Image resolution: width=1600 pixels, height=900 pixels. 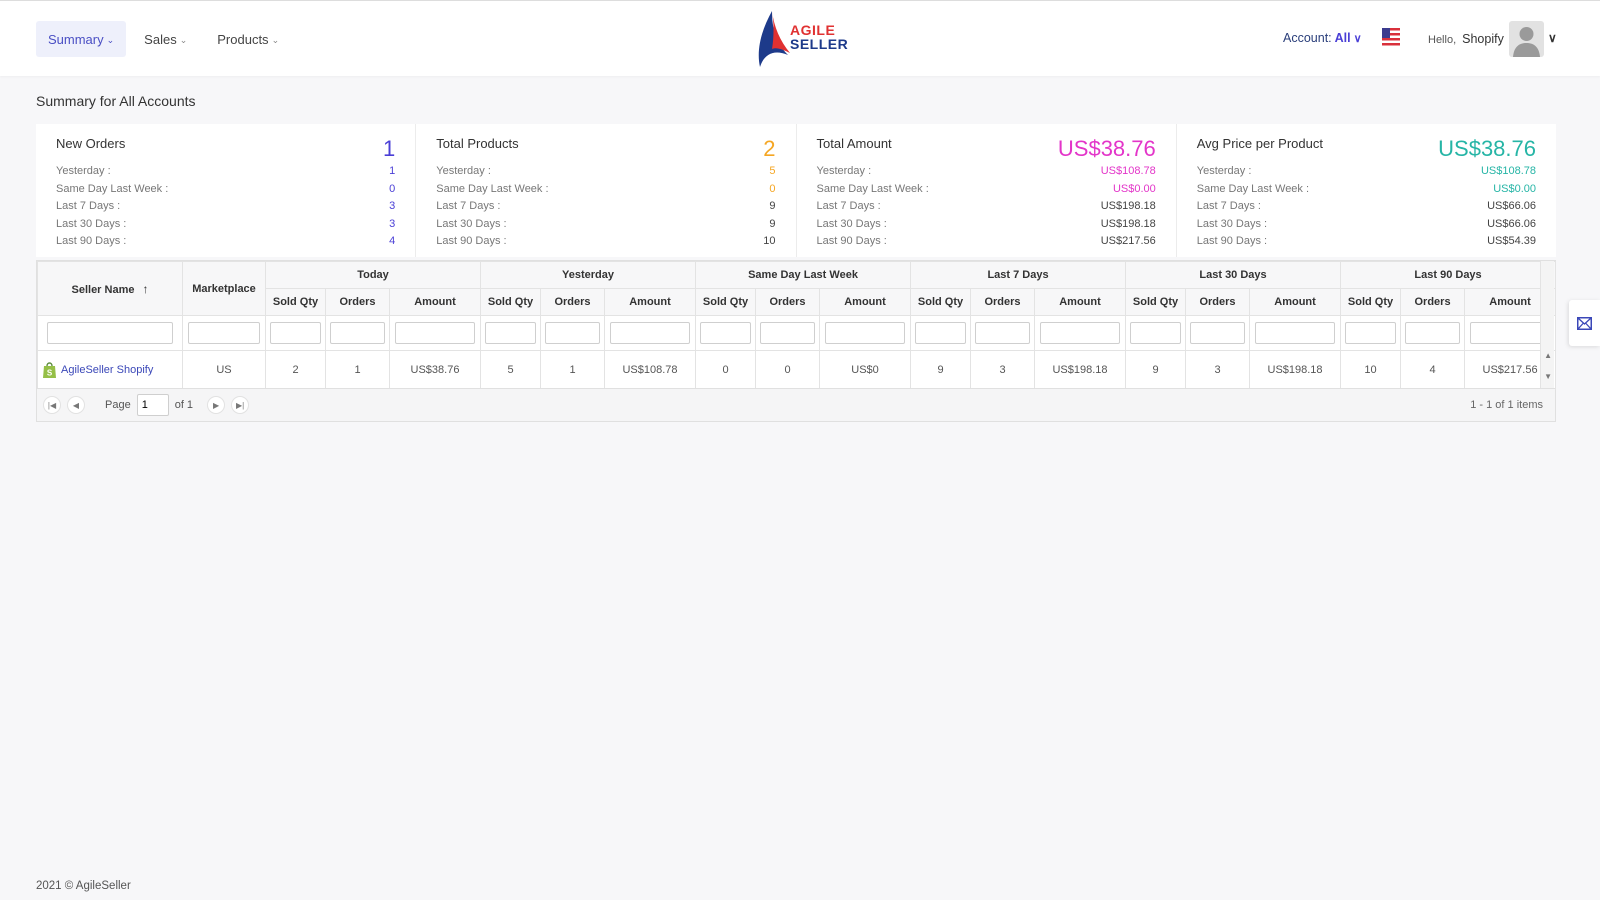 What do you see at coordinates (248, 39) in the screenshot?
I see `nav-products: Products ⌄` at bounding box center [248, 39].